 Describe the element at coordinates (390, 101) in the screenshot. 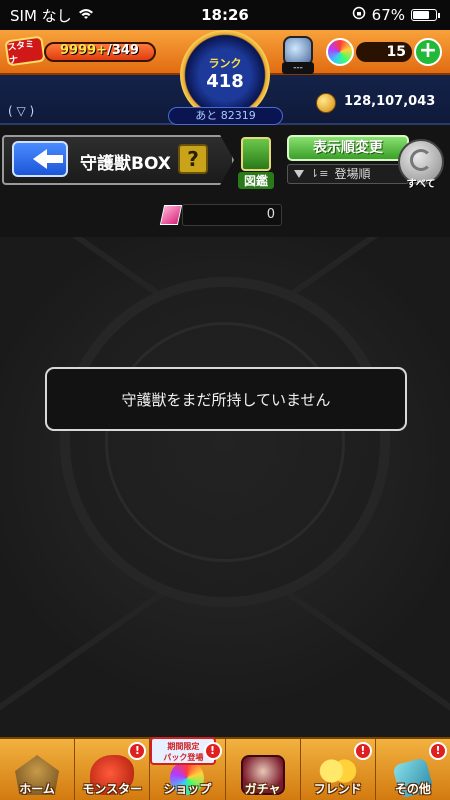

I see `coin-value: 128,107,043` at that location.